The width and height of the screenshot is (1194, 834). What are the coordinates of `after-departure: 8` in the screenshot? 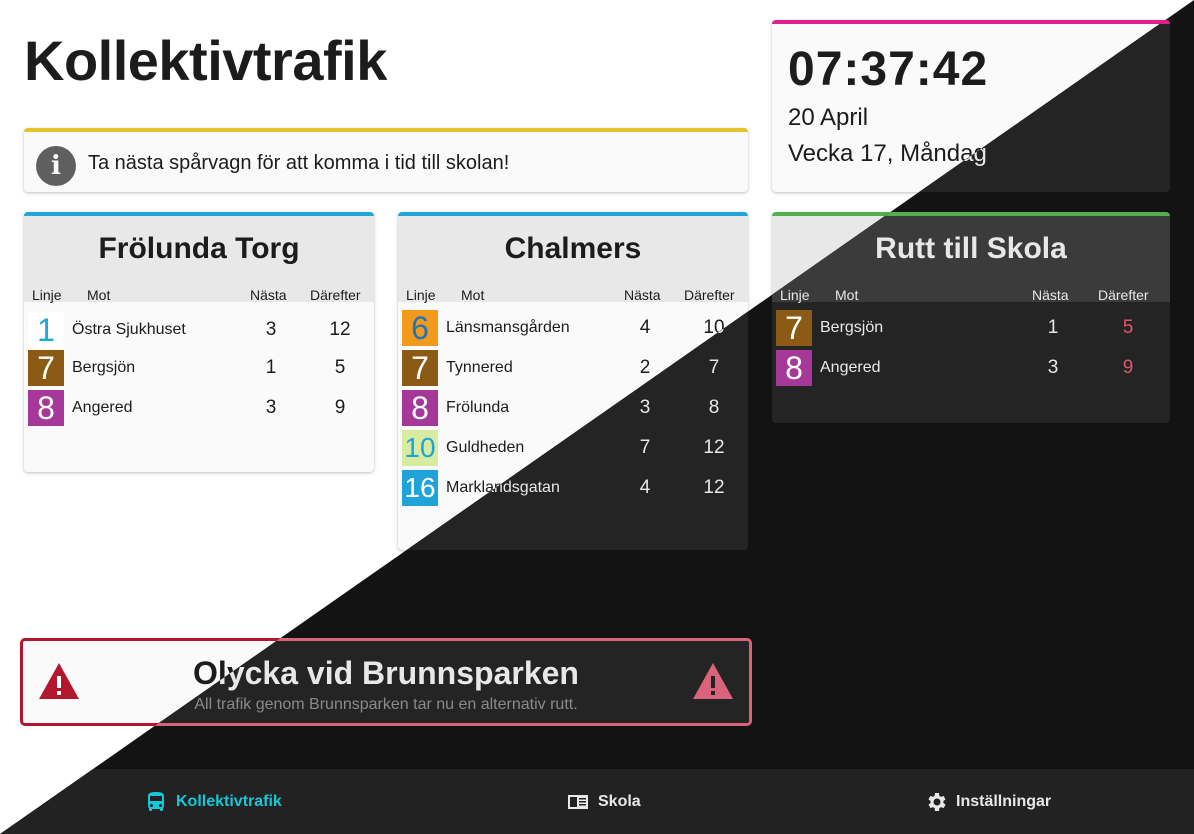 It's located at (714, 407).